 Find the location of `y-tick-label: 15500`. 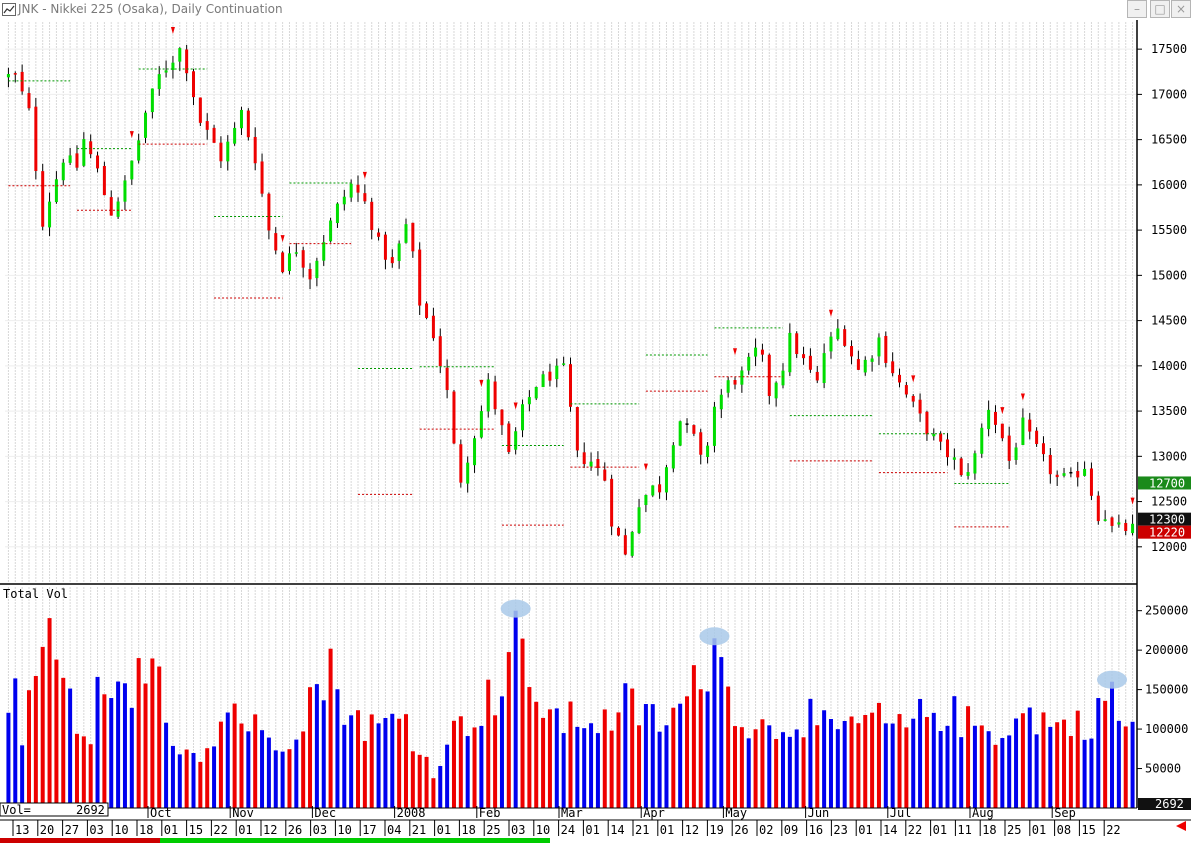

y-tick-label: 15500 is located at coordinates (1169, 230).